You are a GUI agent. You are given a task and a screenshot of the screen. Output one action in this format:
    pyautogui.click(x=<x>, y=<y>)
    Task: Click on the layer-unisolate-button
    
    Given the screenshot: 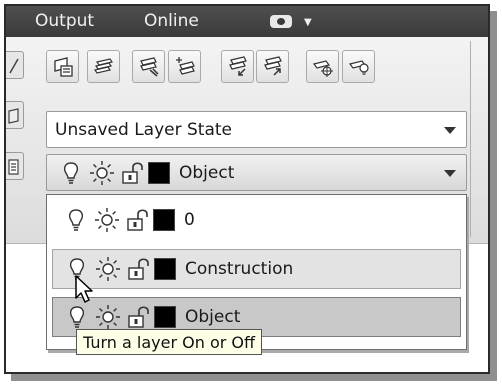 What is the action you would take?
    pyautogui.click(x=272, y=66)
    